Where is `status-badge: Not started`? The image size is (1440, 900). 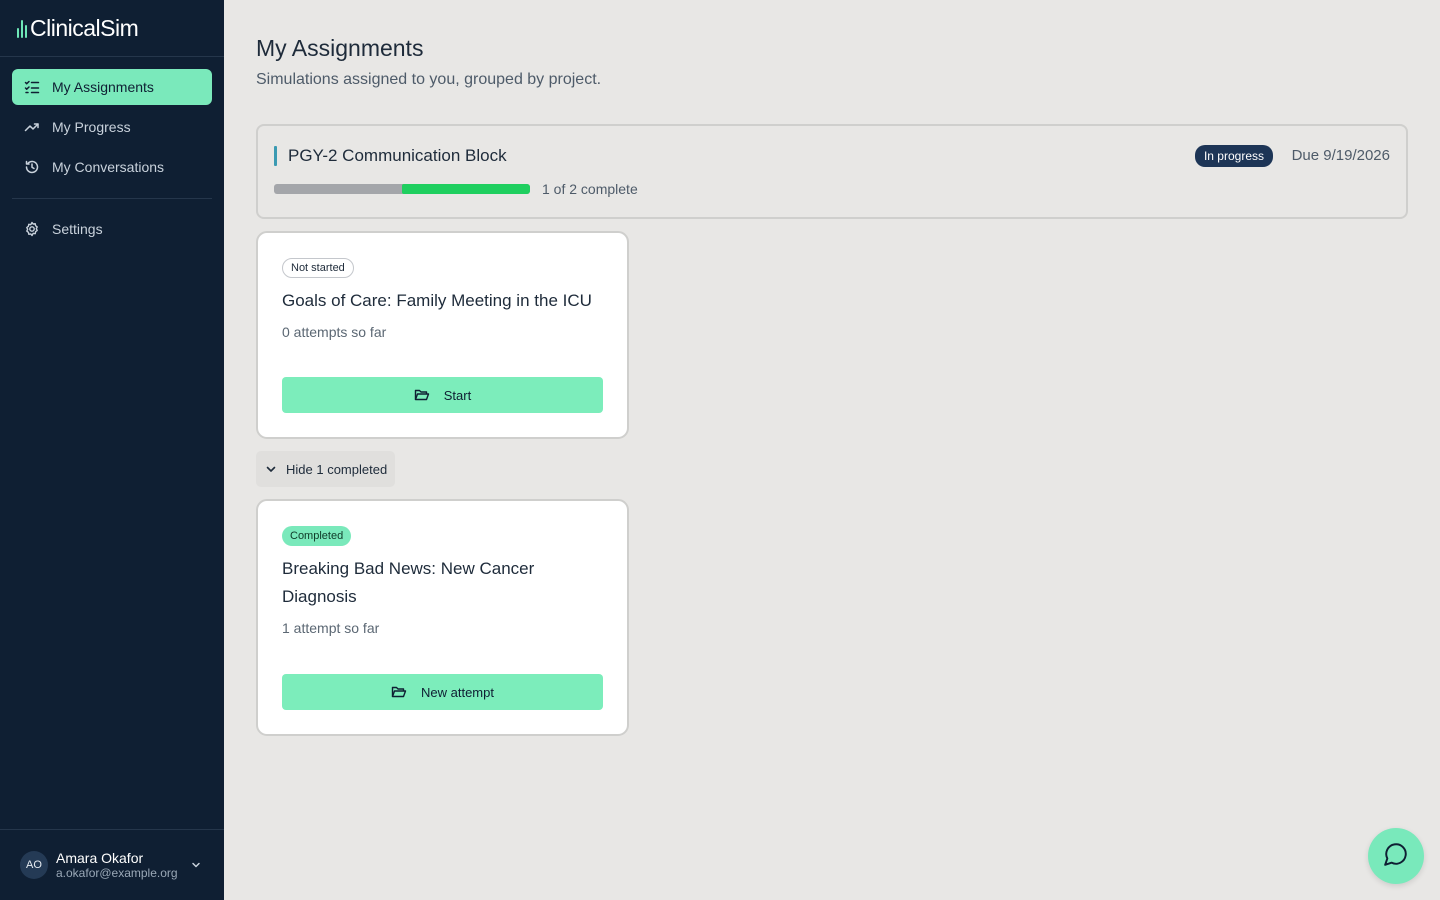
status-badge: Not started is located at coordinates (318, 268).